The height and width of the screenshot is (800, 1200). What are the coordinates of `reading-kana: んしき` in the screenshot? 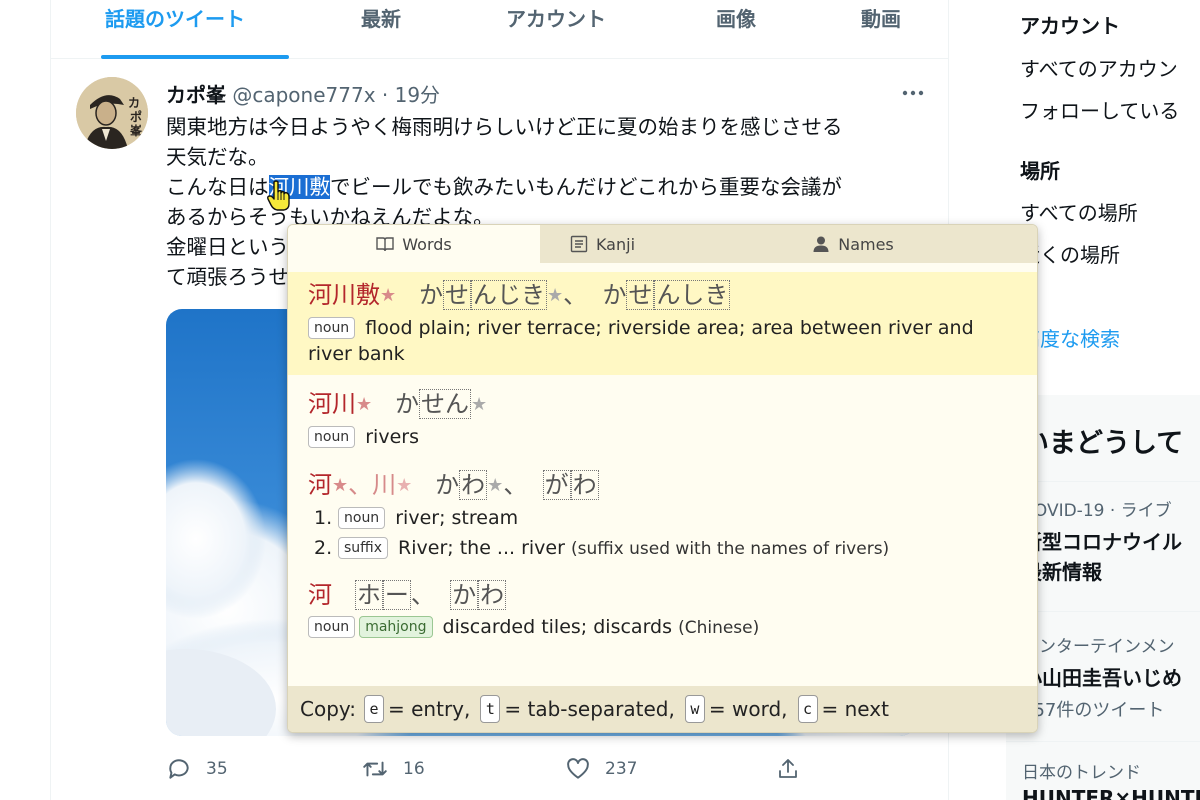 It's located at (692, 295).